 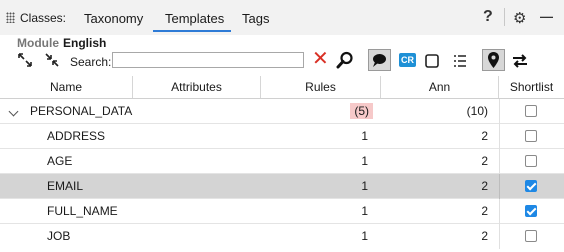 I want to click on column-header-name: Name, so click(x=66, y=87).